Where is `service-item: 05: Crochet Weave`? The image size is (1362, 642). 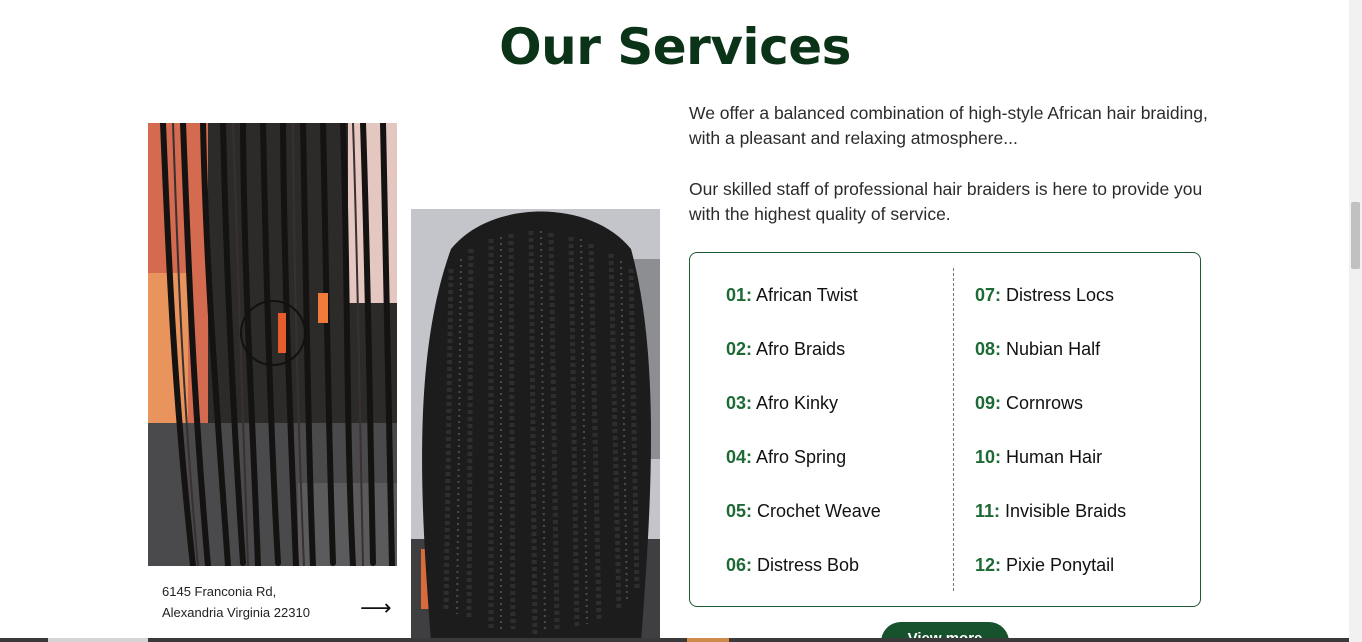
service-item: 05: Crochet Weave is located at coordinates (803, 511).